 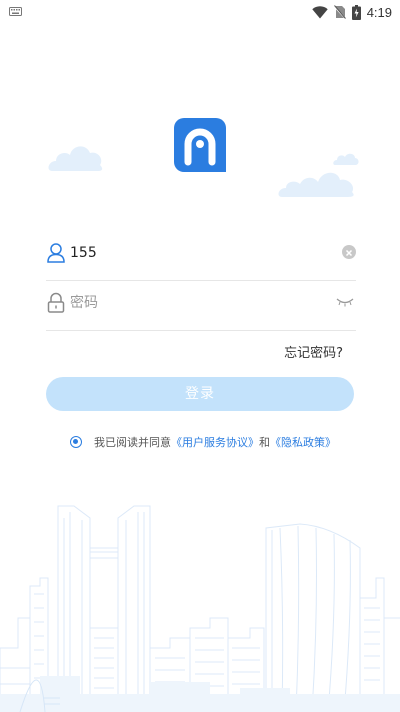 I want to click on password-row, so click(x=201, y=305).